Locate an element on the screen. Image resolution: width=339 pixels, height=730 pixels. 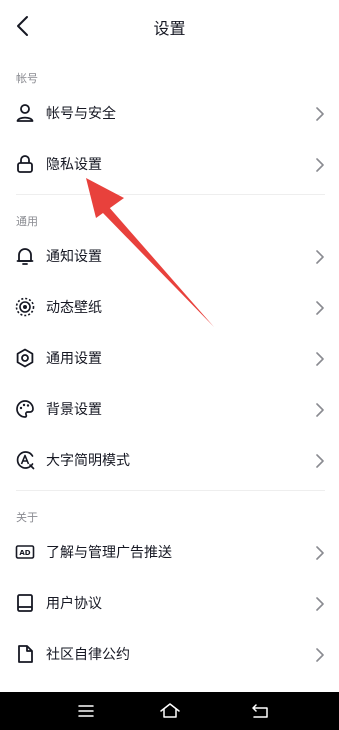
row-notification-settings: 通知设置 is located at coordinates (169, 256).